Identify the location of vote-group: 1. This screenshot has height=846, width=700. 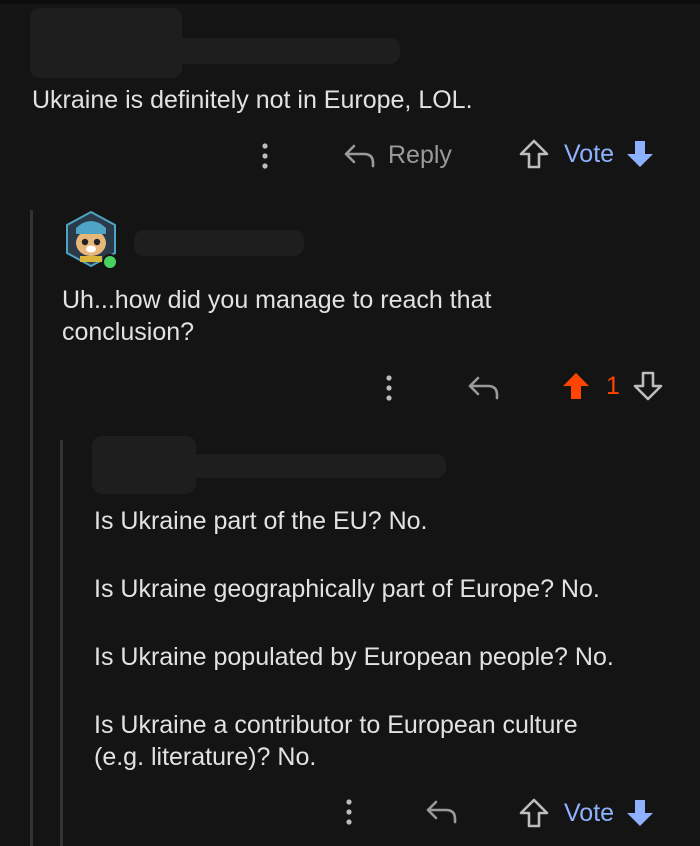
(612, 386).